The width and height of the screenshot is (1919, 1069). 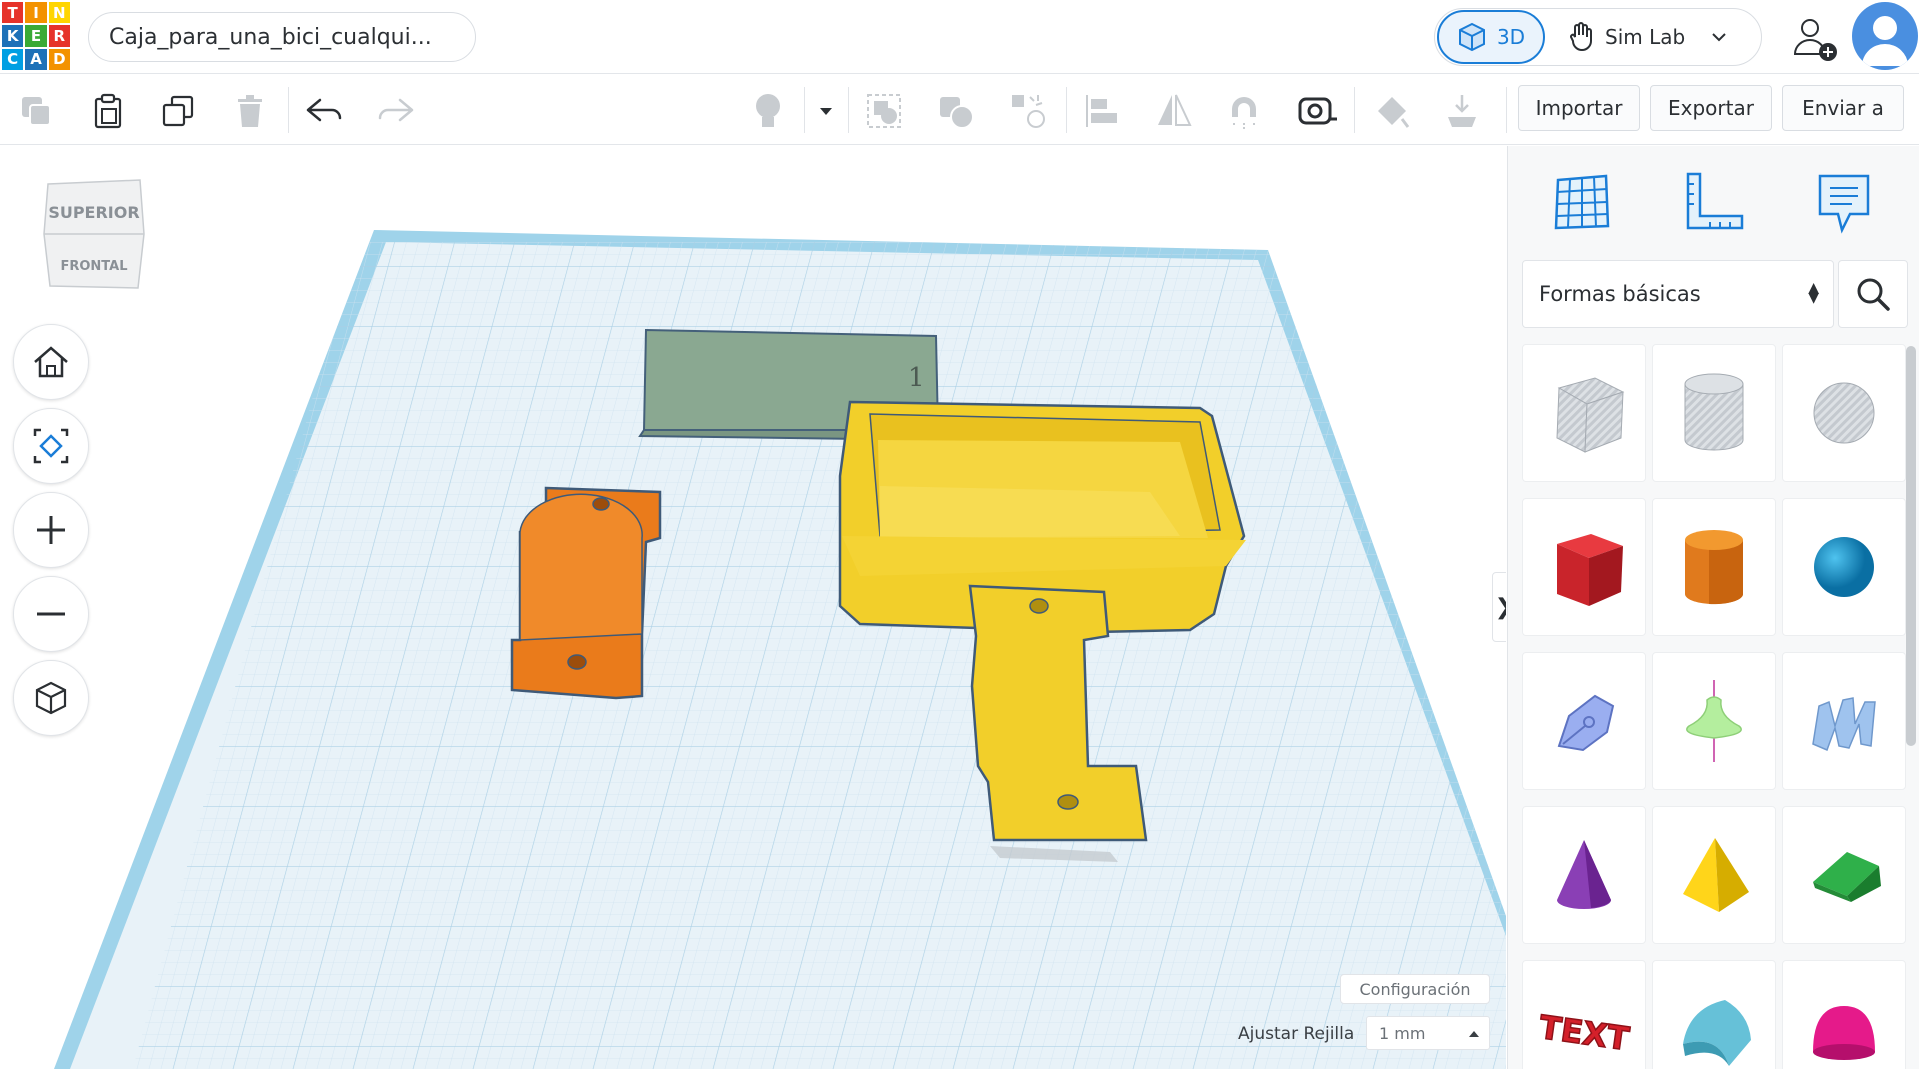 What do you see at coordinates (1581, 36) in the screenshot?
I see `hand-icon` at bounding box center [1581, 36].